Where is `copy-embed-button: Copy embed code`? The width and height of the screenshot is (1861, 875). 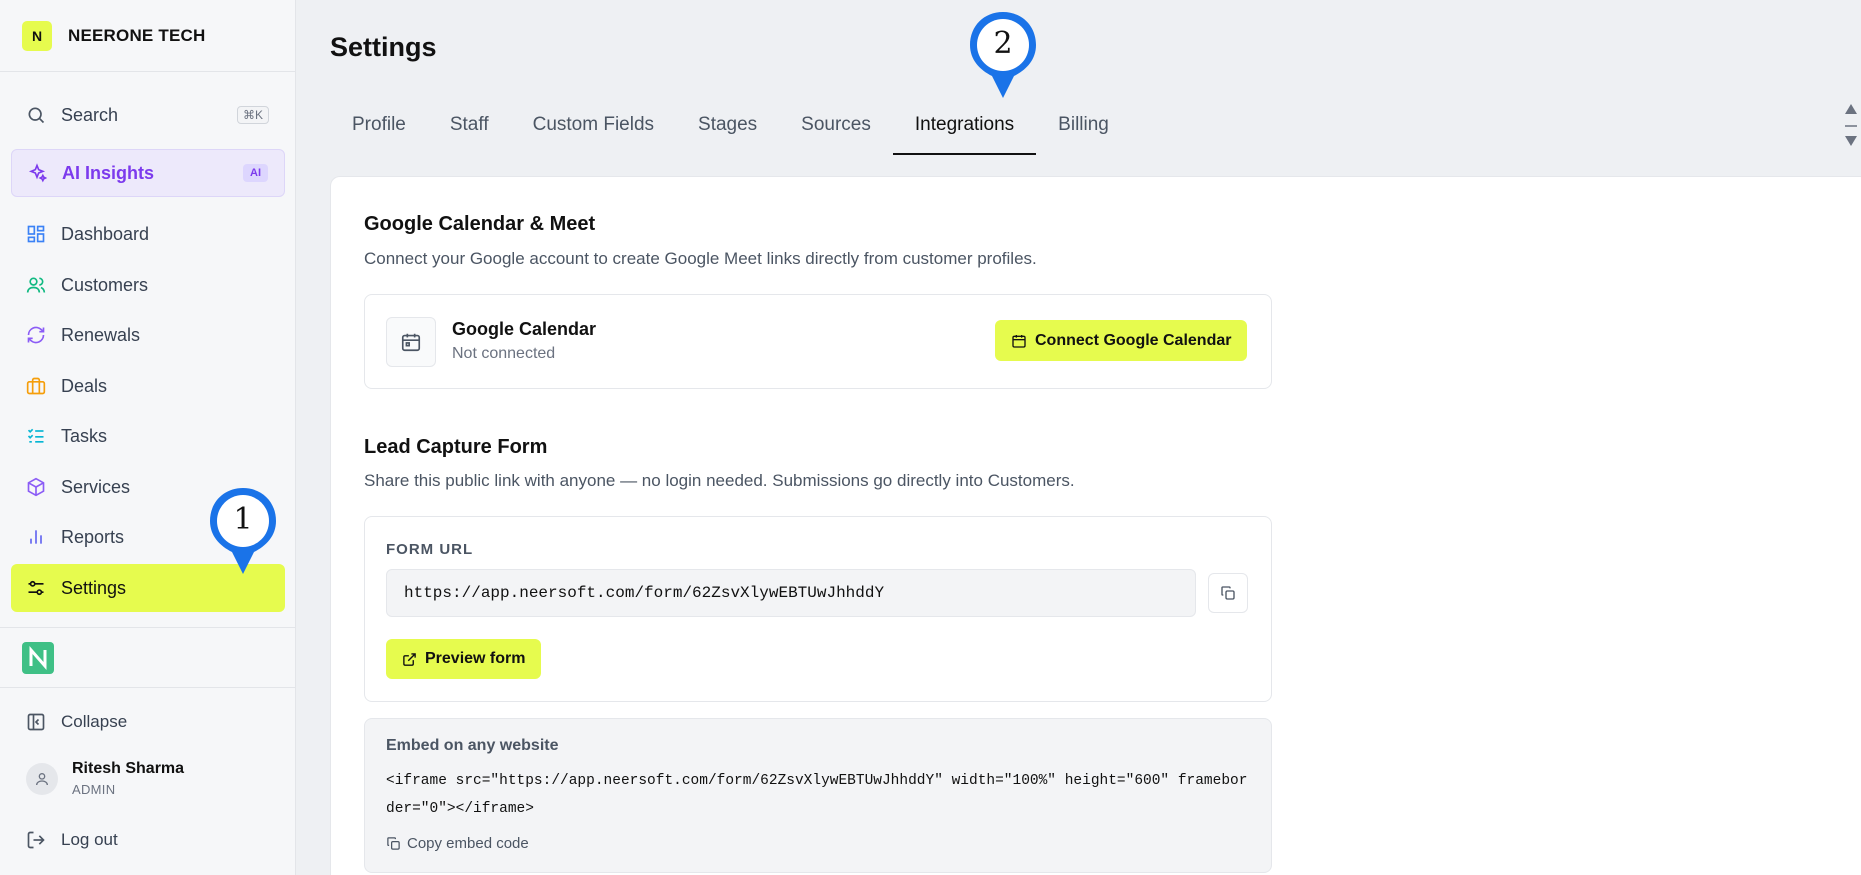
copy-embed-button: Copy embed code is located at coordinates (457, 843).